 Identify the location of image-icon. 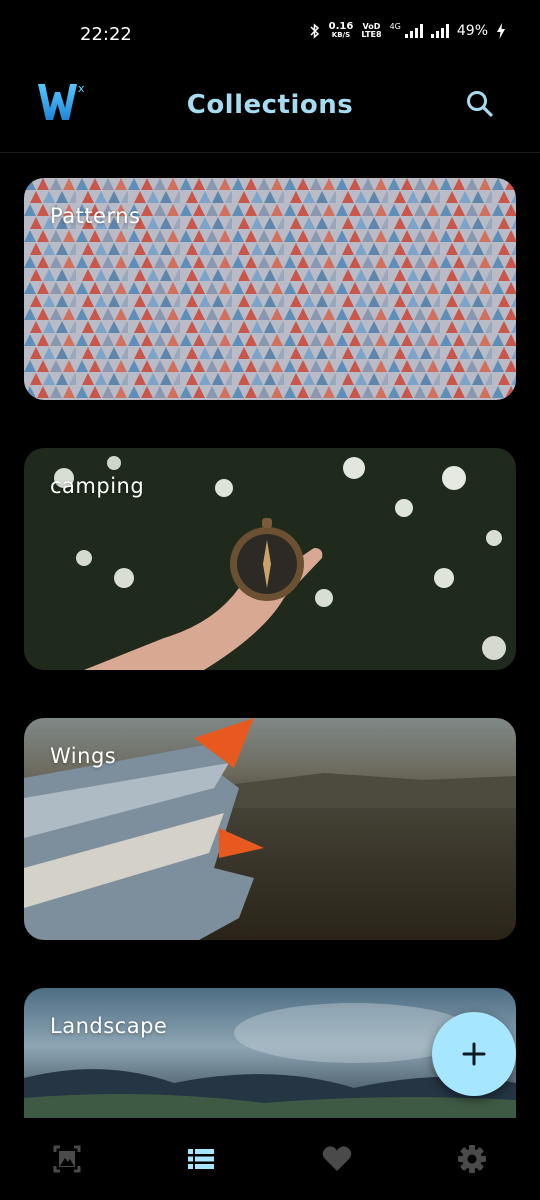
(67, 1159).